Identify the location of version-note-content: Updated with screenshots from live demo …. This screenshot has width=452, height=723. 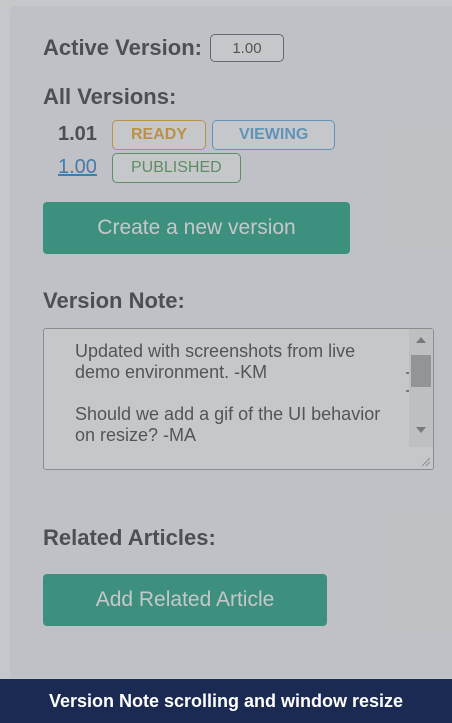
(228, 393).